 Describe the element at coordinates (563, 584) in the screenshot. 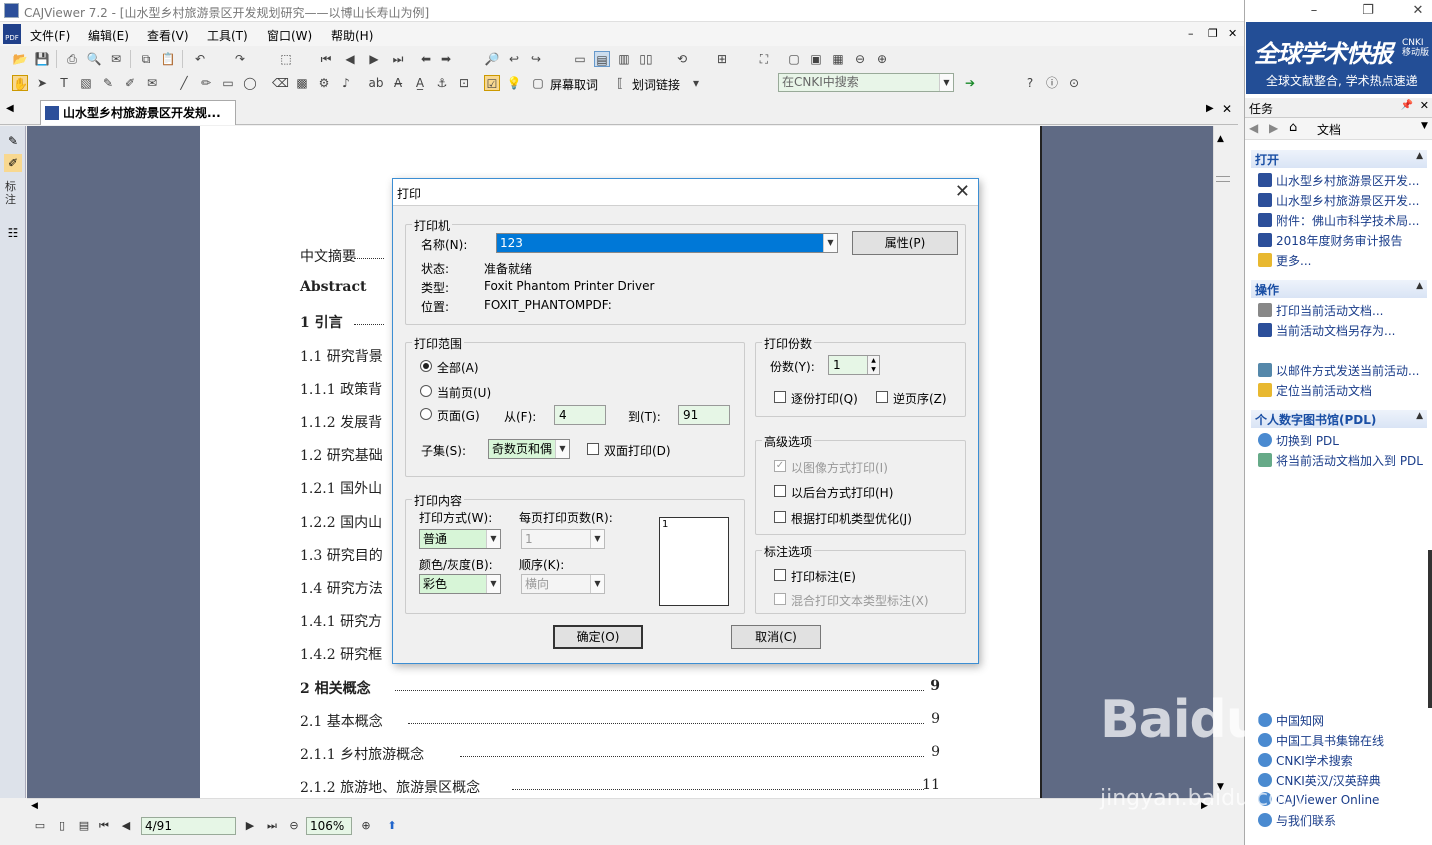

I see `order-select: 横向 ▼` at that location.